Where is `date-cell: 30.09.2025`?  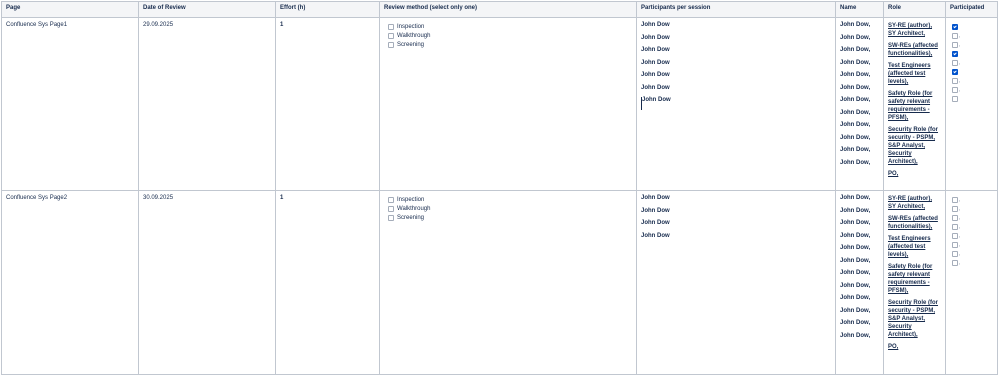
date-cell: 30.09.2025 is located at coordinates (207, 282).